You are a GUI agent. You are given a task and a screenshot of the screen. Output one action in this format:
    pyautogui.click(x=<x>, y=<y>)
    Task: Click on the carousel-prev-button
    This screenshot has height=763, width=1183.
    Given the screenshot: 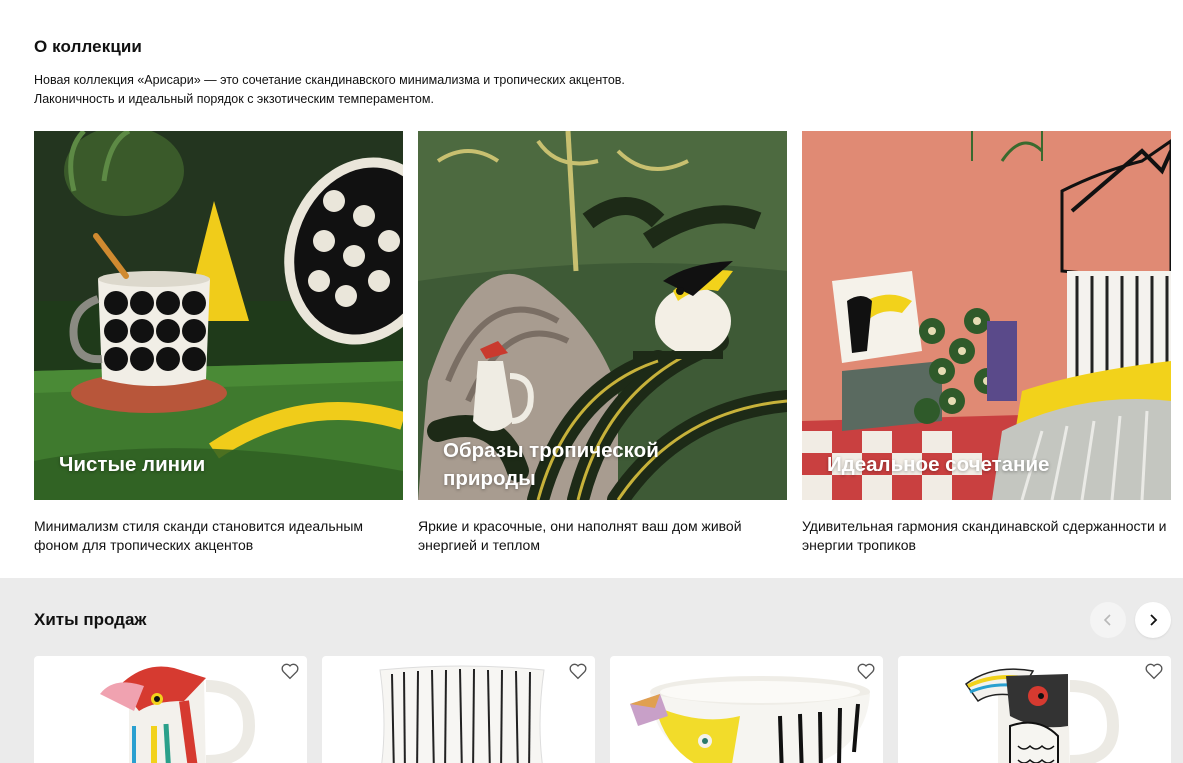 What is the action you would take?
    pyautogui.click(x=1108, y=620)
    